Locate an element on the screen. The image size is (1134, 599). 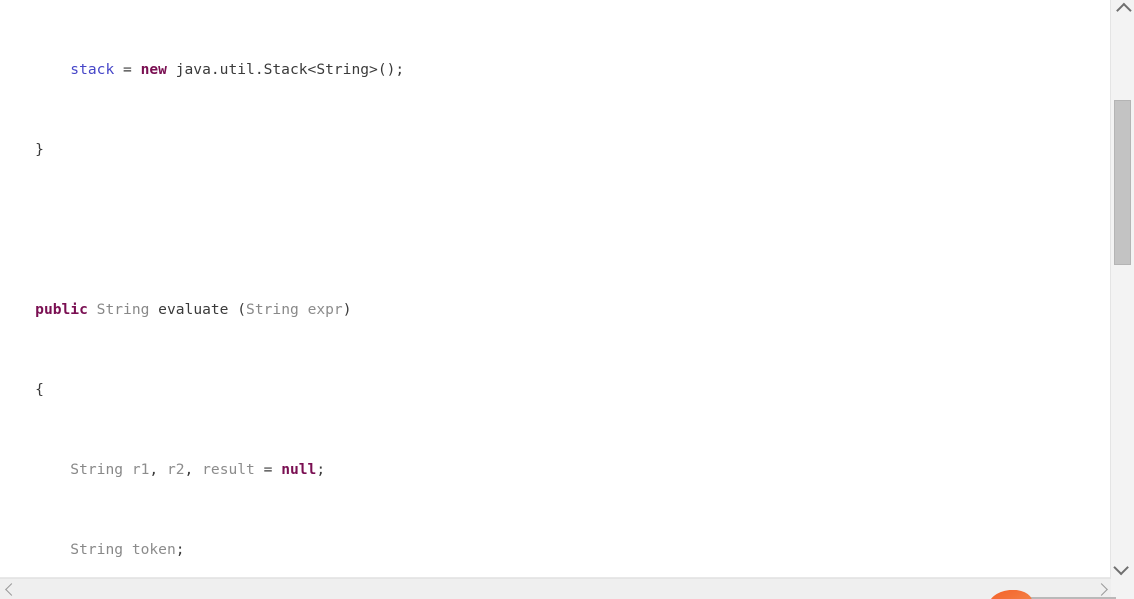
orange-accent-shape is located at coordinates (1010, 594).